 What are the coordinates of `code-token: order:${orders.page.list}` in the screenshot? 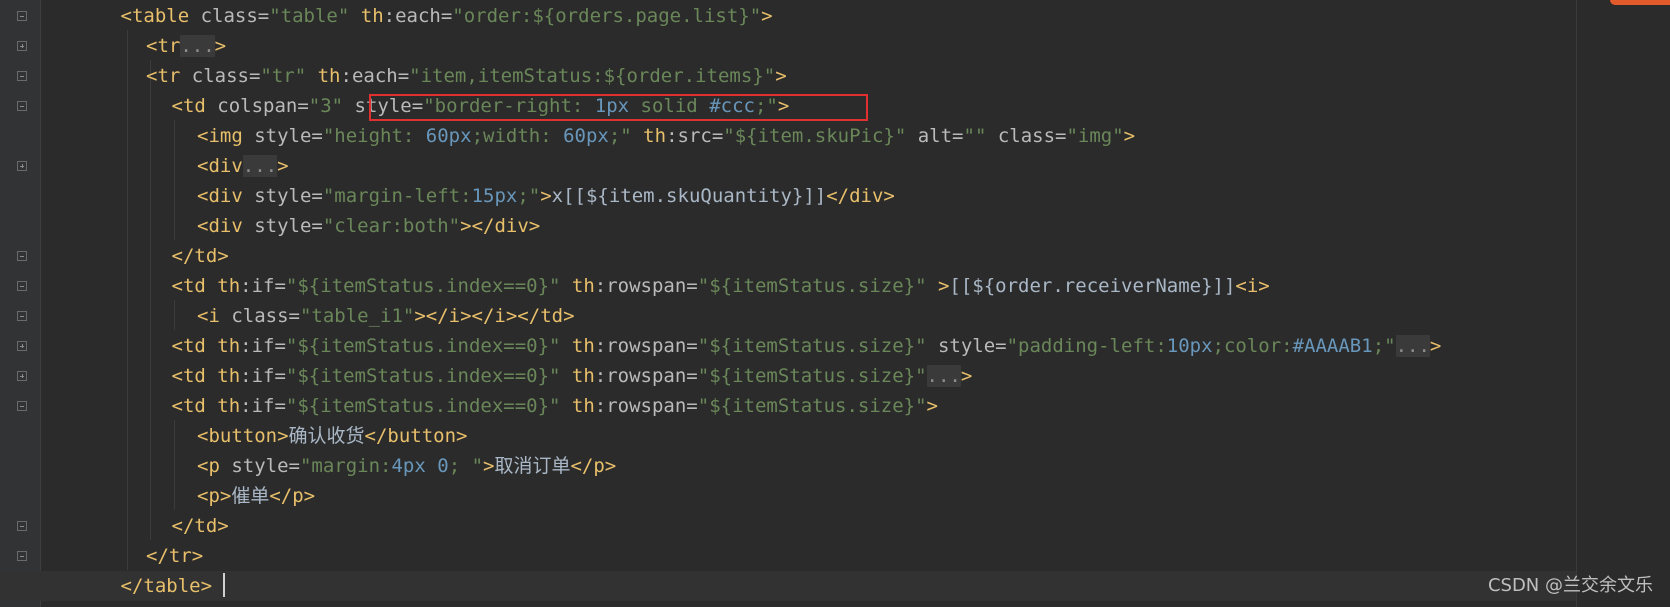 It's located at (606, 16).